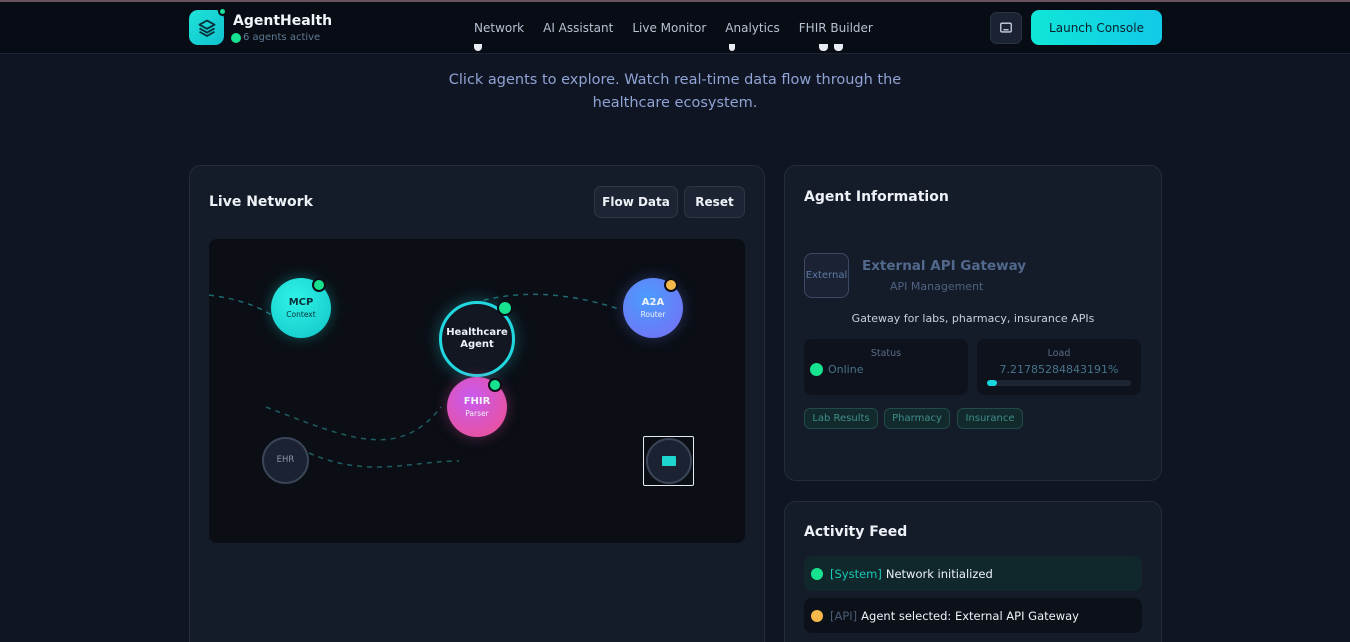 The height and width of the screenshot is (642, 1350). What do you see at coordinates (816, 369) in the screenshot?
I see `online-status-dot` at bounding box center [816, 369].